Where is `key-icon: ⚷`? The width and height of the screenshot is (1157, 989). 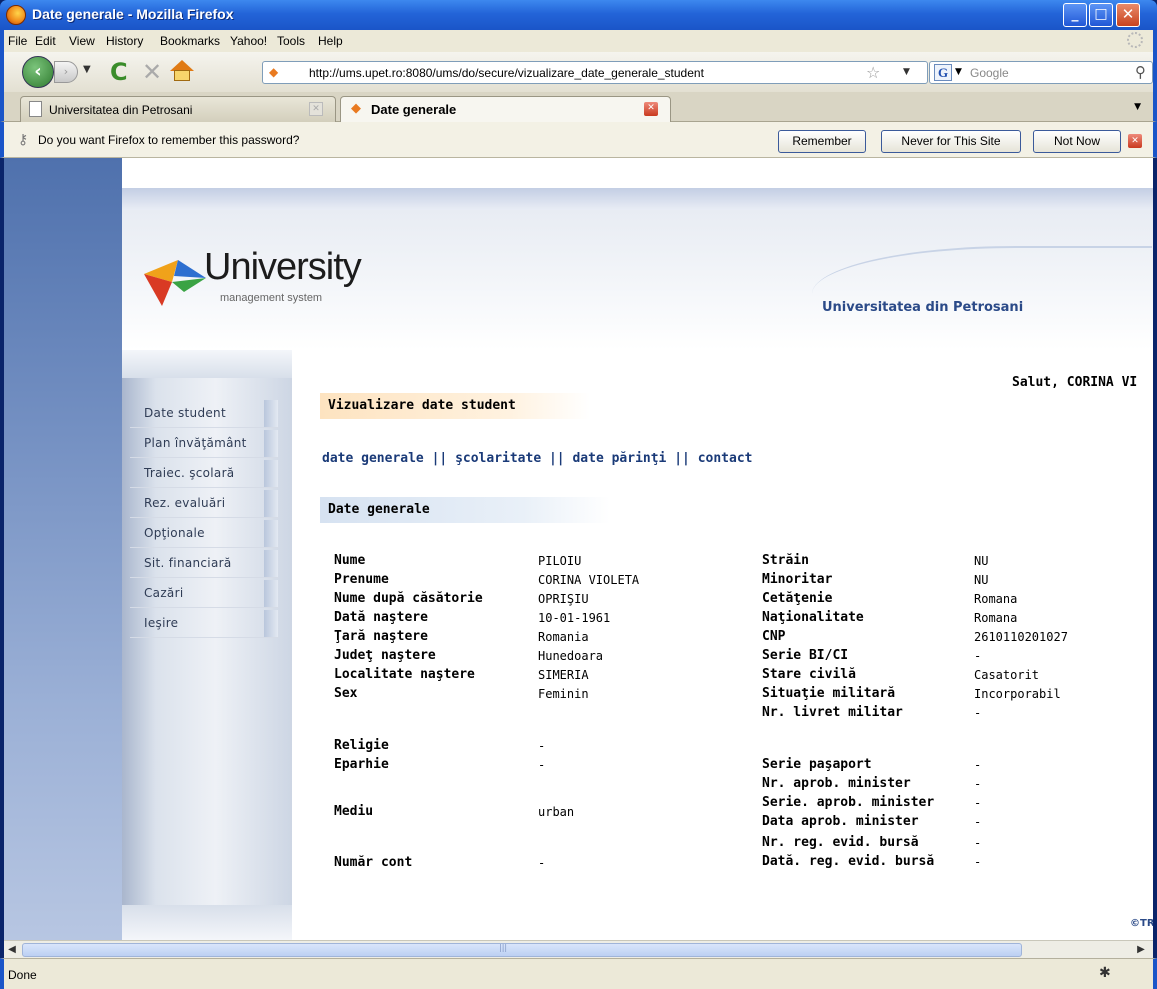 key-icon: ⚷ is located at coordinates (23, 140).